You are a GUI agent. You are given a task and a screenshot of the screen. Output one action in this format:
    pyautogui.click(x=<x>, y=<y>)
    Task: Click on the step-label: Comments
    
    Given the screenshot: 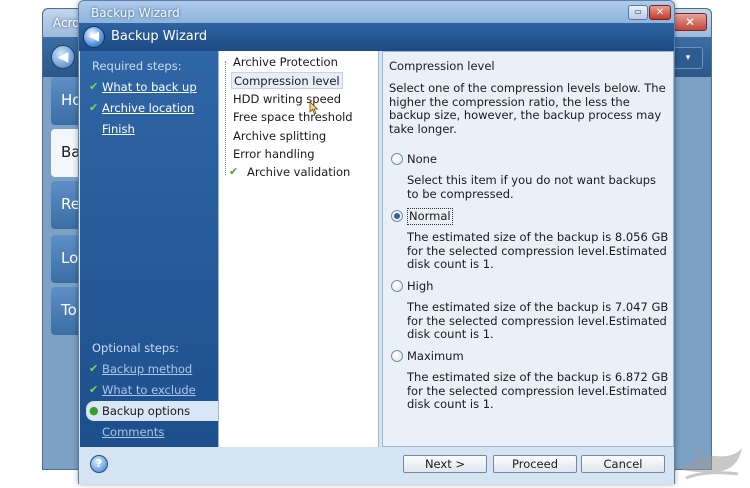 What is the action you would take?
    pyautogui.click(x=133, y=432)
    